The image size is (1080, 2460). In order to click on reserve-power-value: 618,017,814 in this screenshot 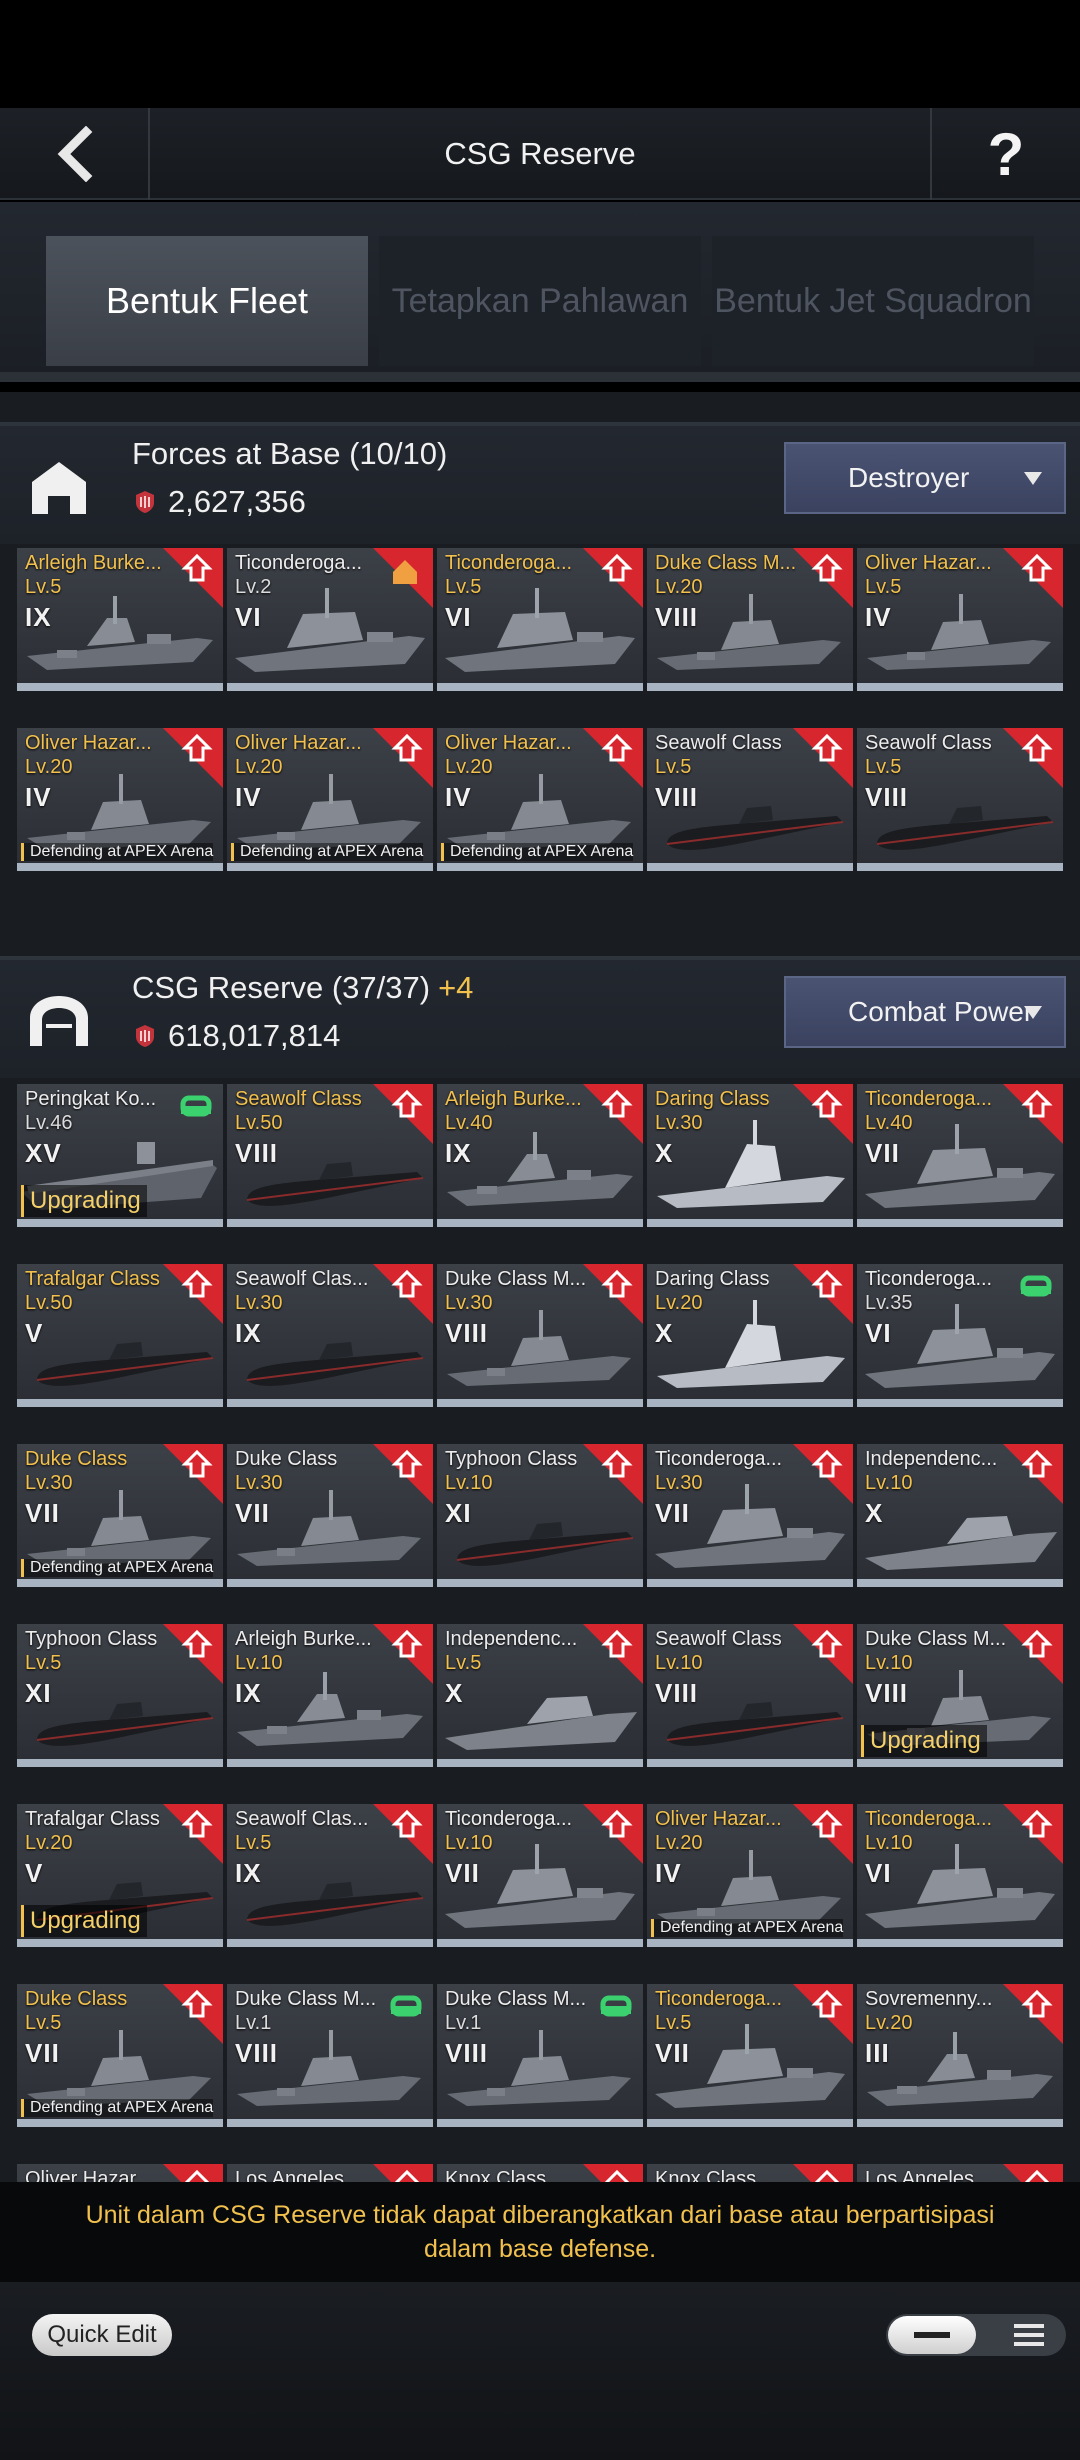, I will do `click(254, 1035)`.